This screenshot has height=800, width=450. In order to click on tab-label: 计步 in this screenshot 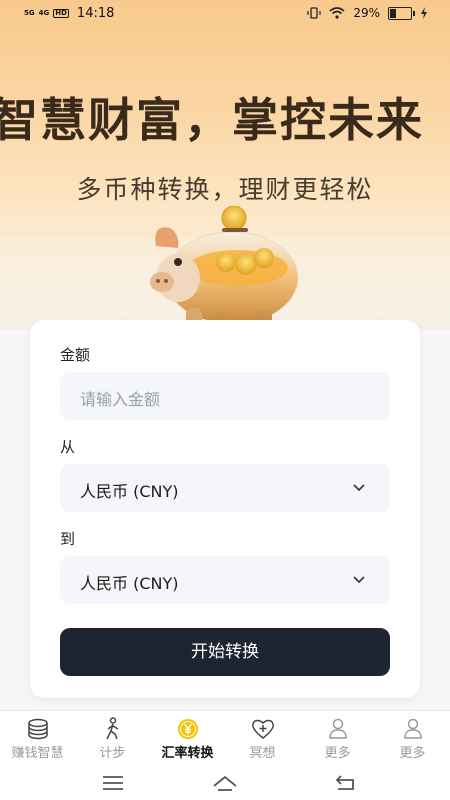, I will do `click(112, 753)`.